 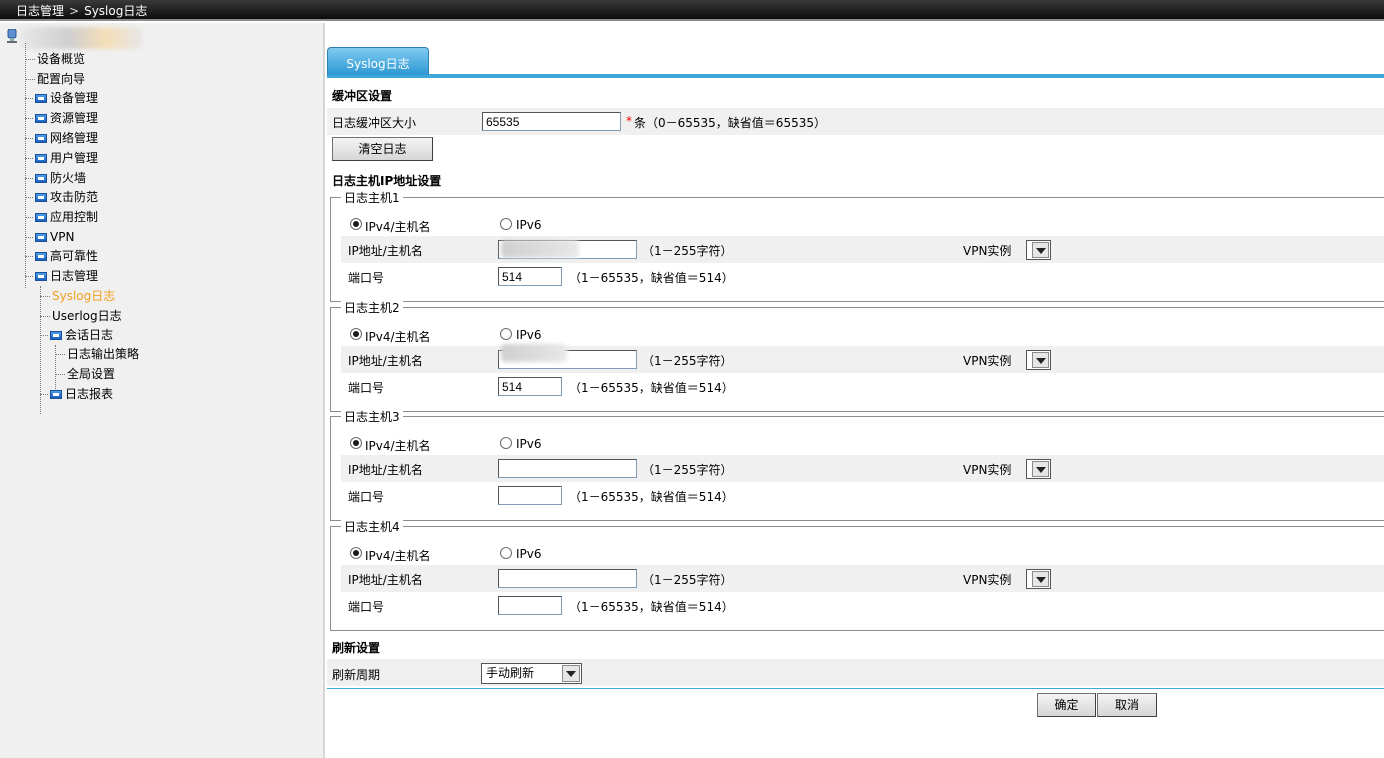 What do you see at coordinates (76, 394) in the screenshot?
I see `sidebar-item-log-report: 日志报表` at bounding box center [76, 394].